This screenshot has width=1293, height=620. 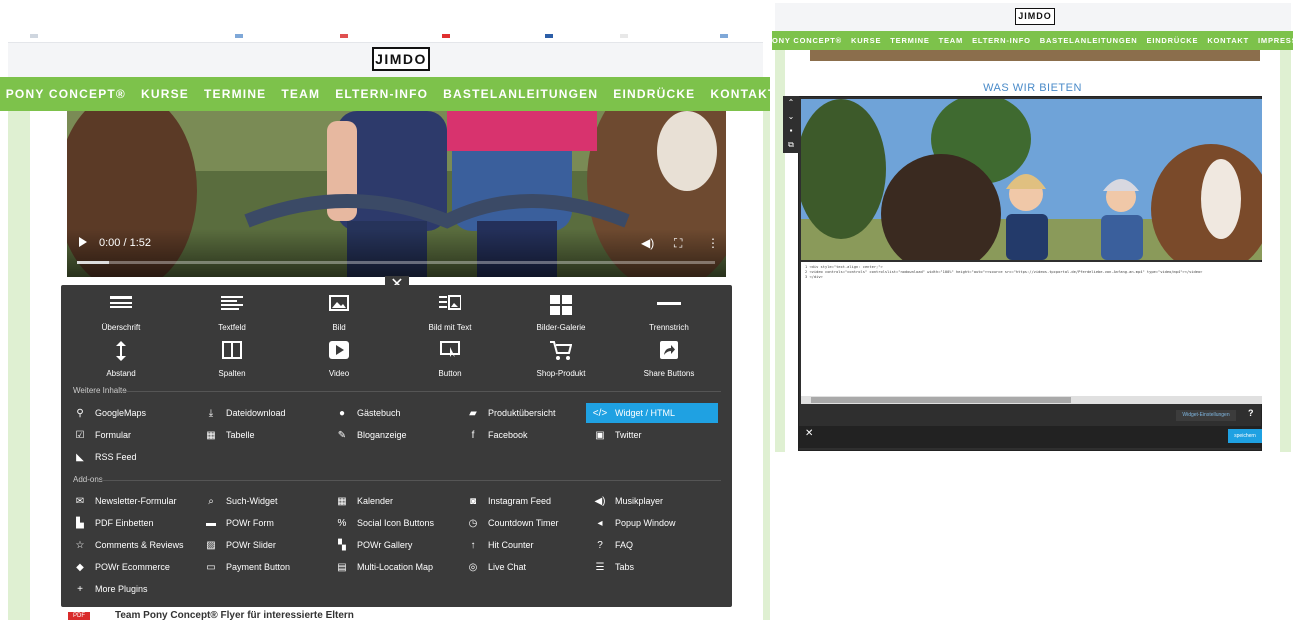 I want to click on element-tile: Trennstrich, so click(x=669, y=317).